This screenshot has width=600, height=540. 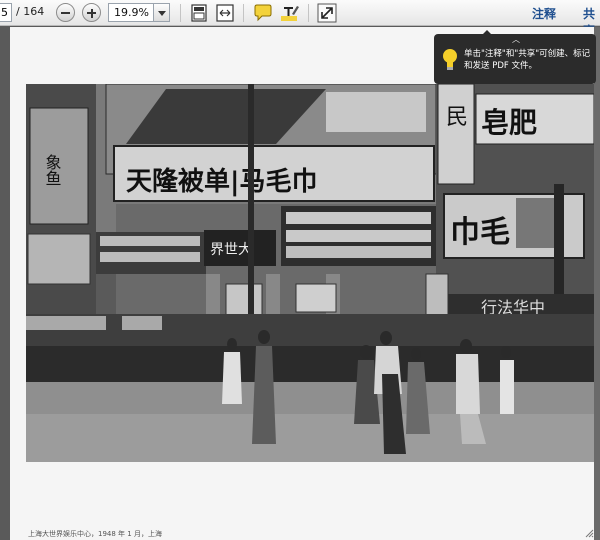 I want to click on zoom-in-button, so click(x=91, y=12).